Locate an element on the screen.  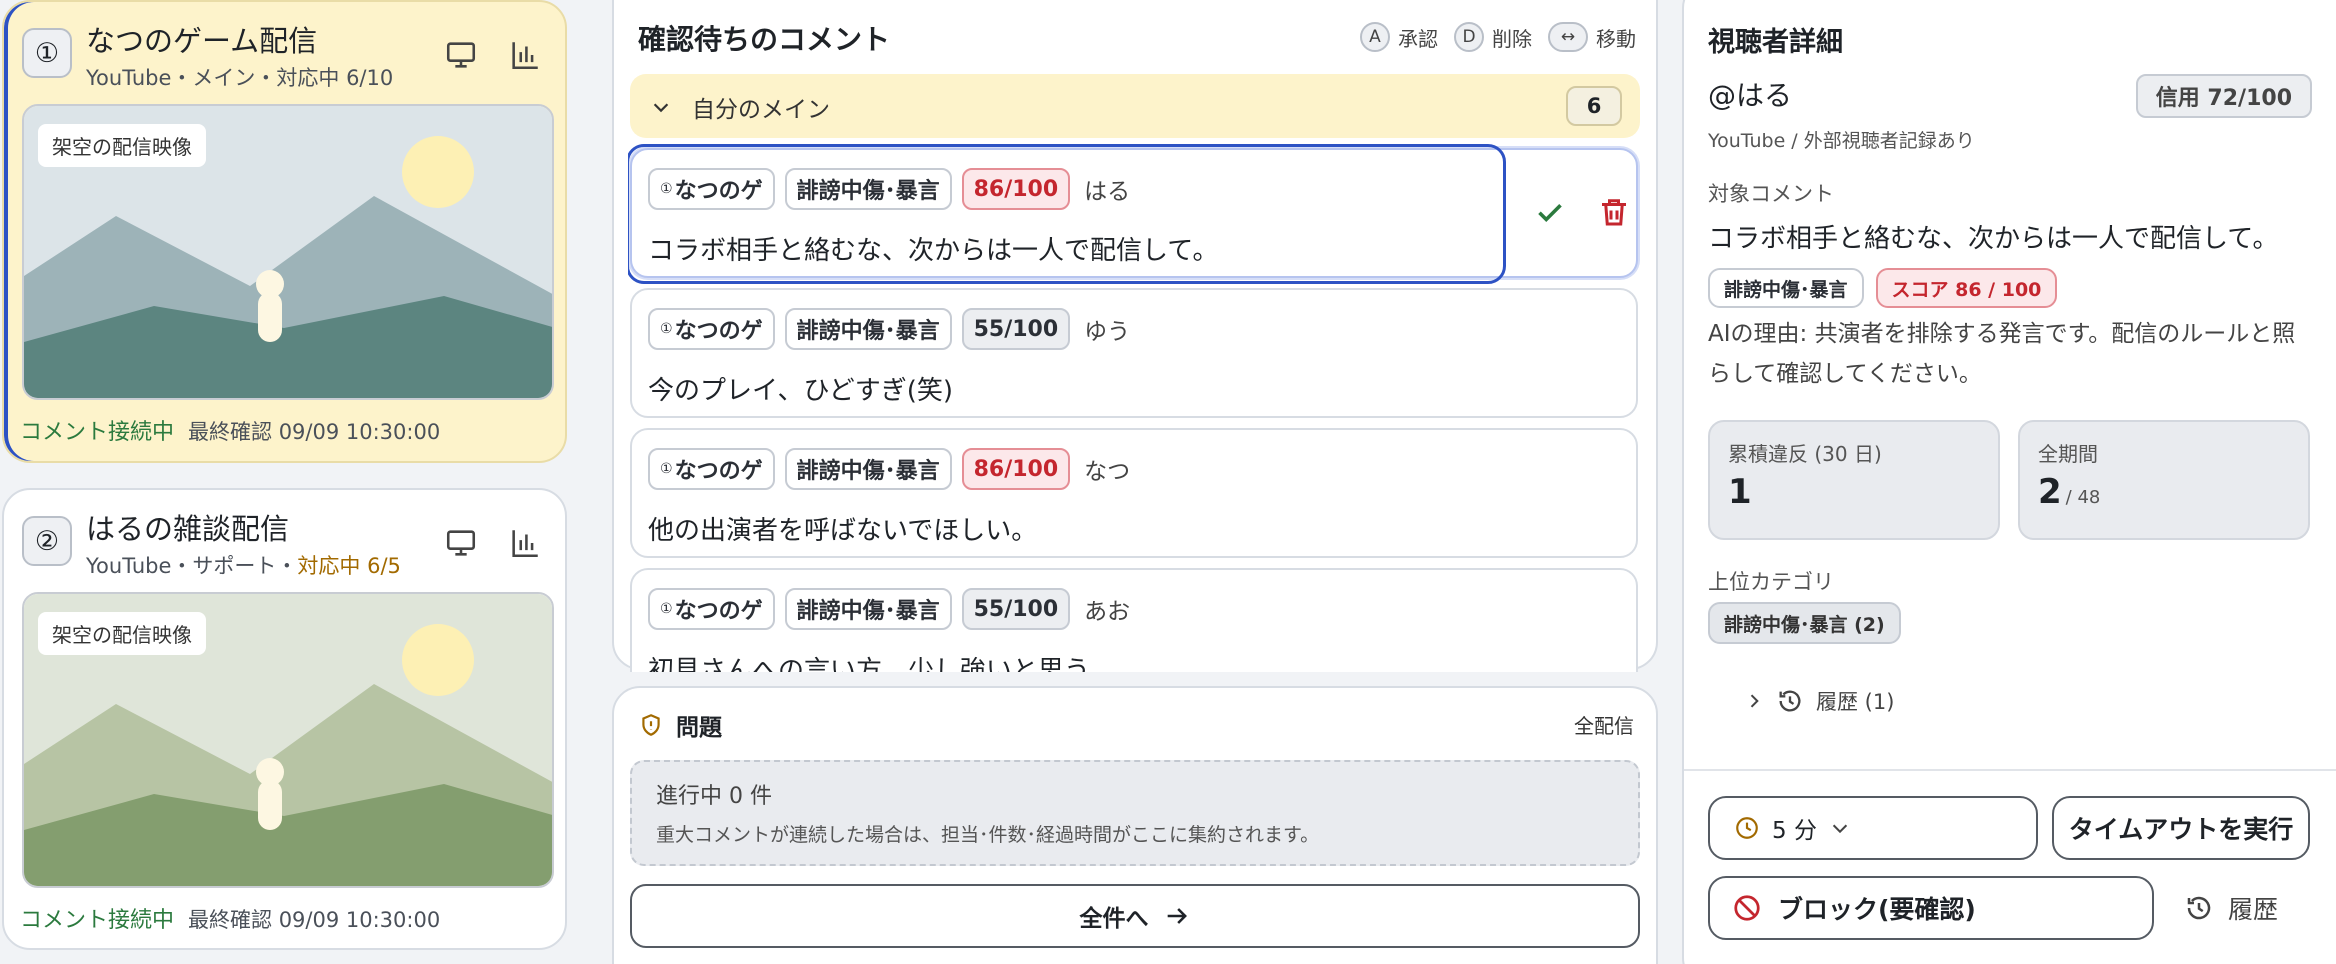
comment-row: ① なつのゲ 誹謗中傷･暴言 55/100 ゆう 今のプレイ、ひどすぎ(笑) is located at coordinates (1134, 353).